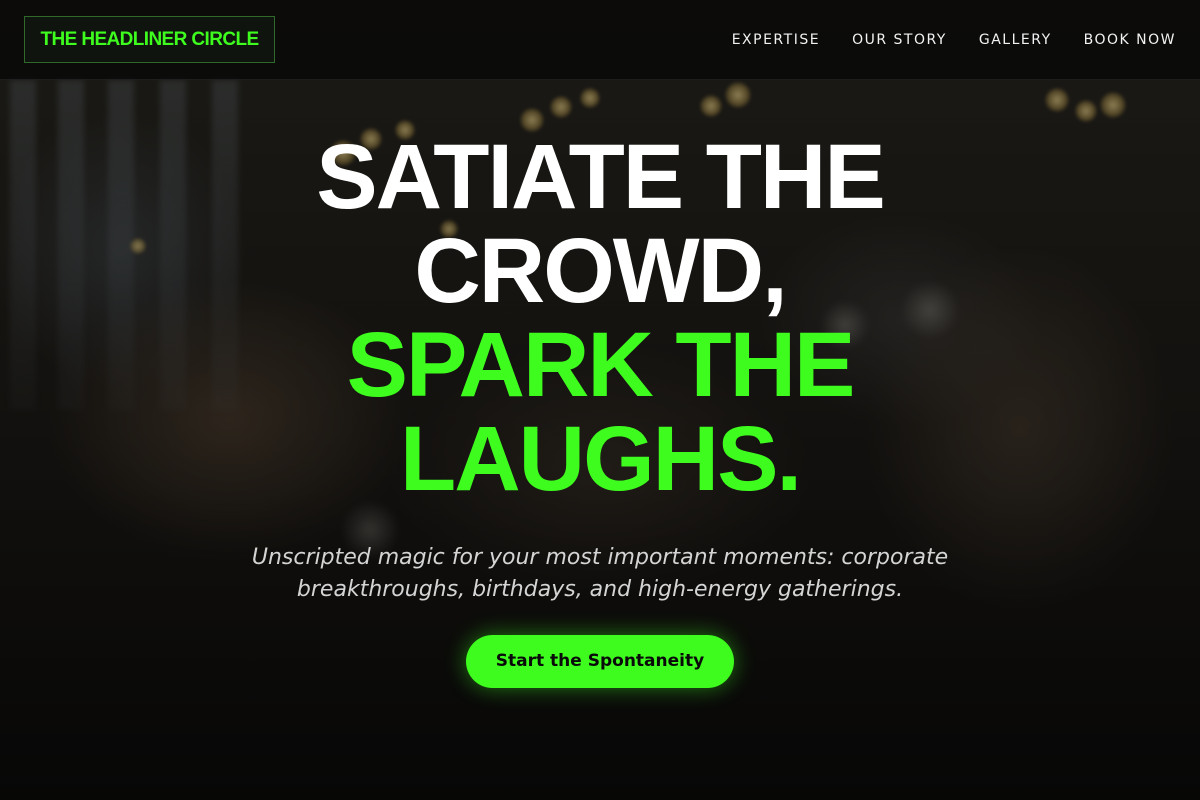 The image size is (1200, 800). Describe the element at coordinates (776, 40) in the screenshot. I see `nav-expertise: EXPERTISE` at that location.